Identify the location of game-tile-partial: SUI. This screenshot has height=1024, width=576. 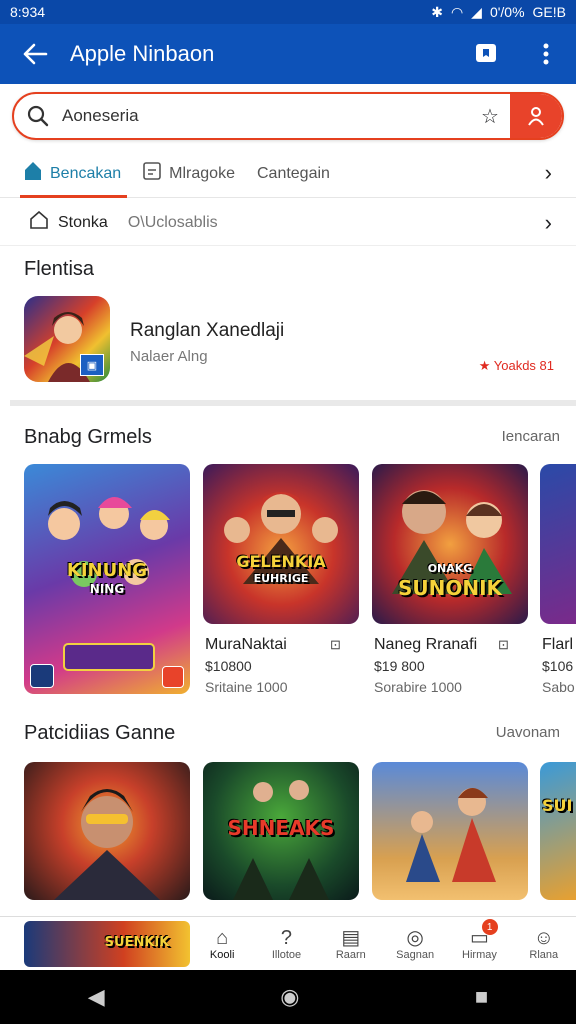
(558, 831).